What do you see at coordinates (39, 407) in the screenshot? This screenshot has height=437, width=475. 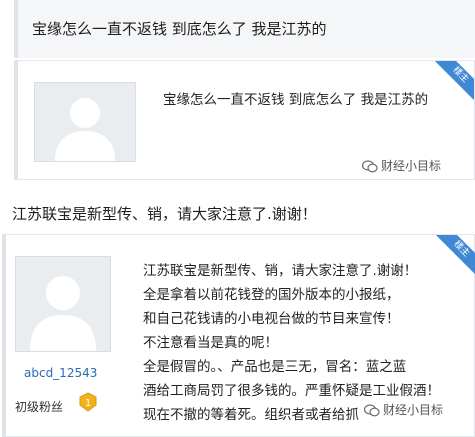 I see `user-rank: 初级粉丝` at bounding box center [39, 407].